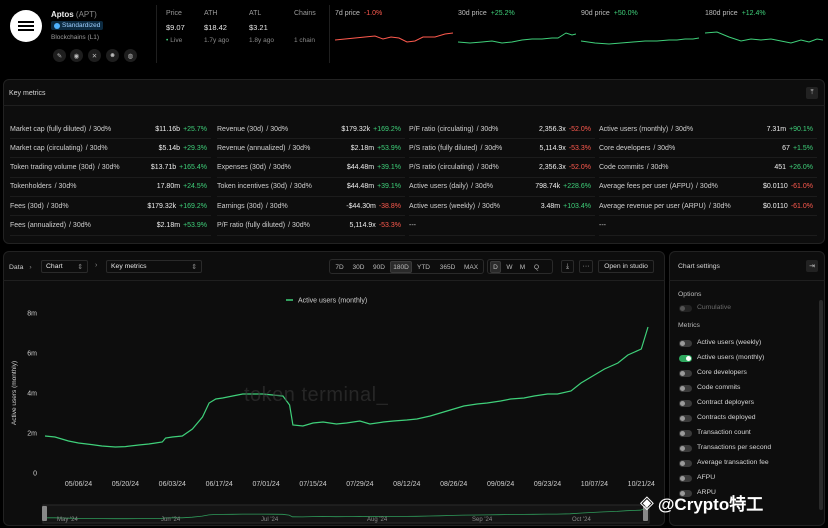 The height and width of the screenshot is (528, 828). I want to click on twitter-icon: ✕, so click(94, 55).